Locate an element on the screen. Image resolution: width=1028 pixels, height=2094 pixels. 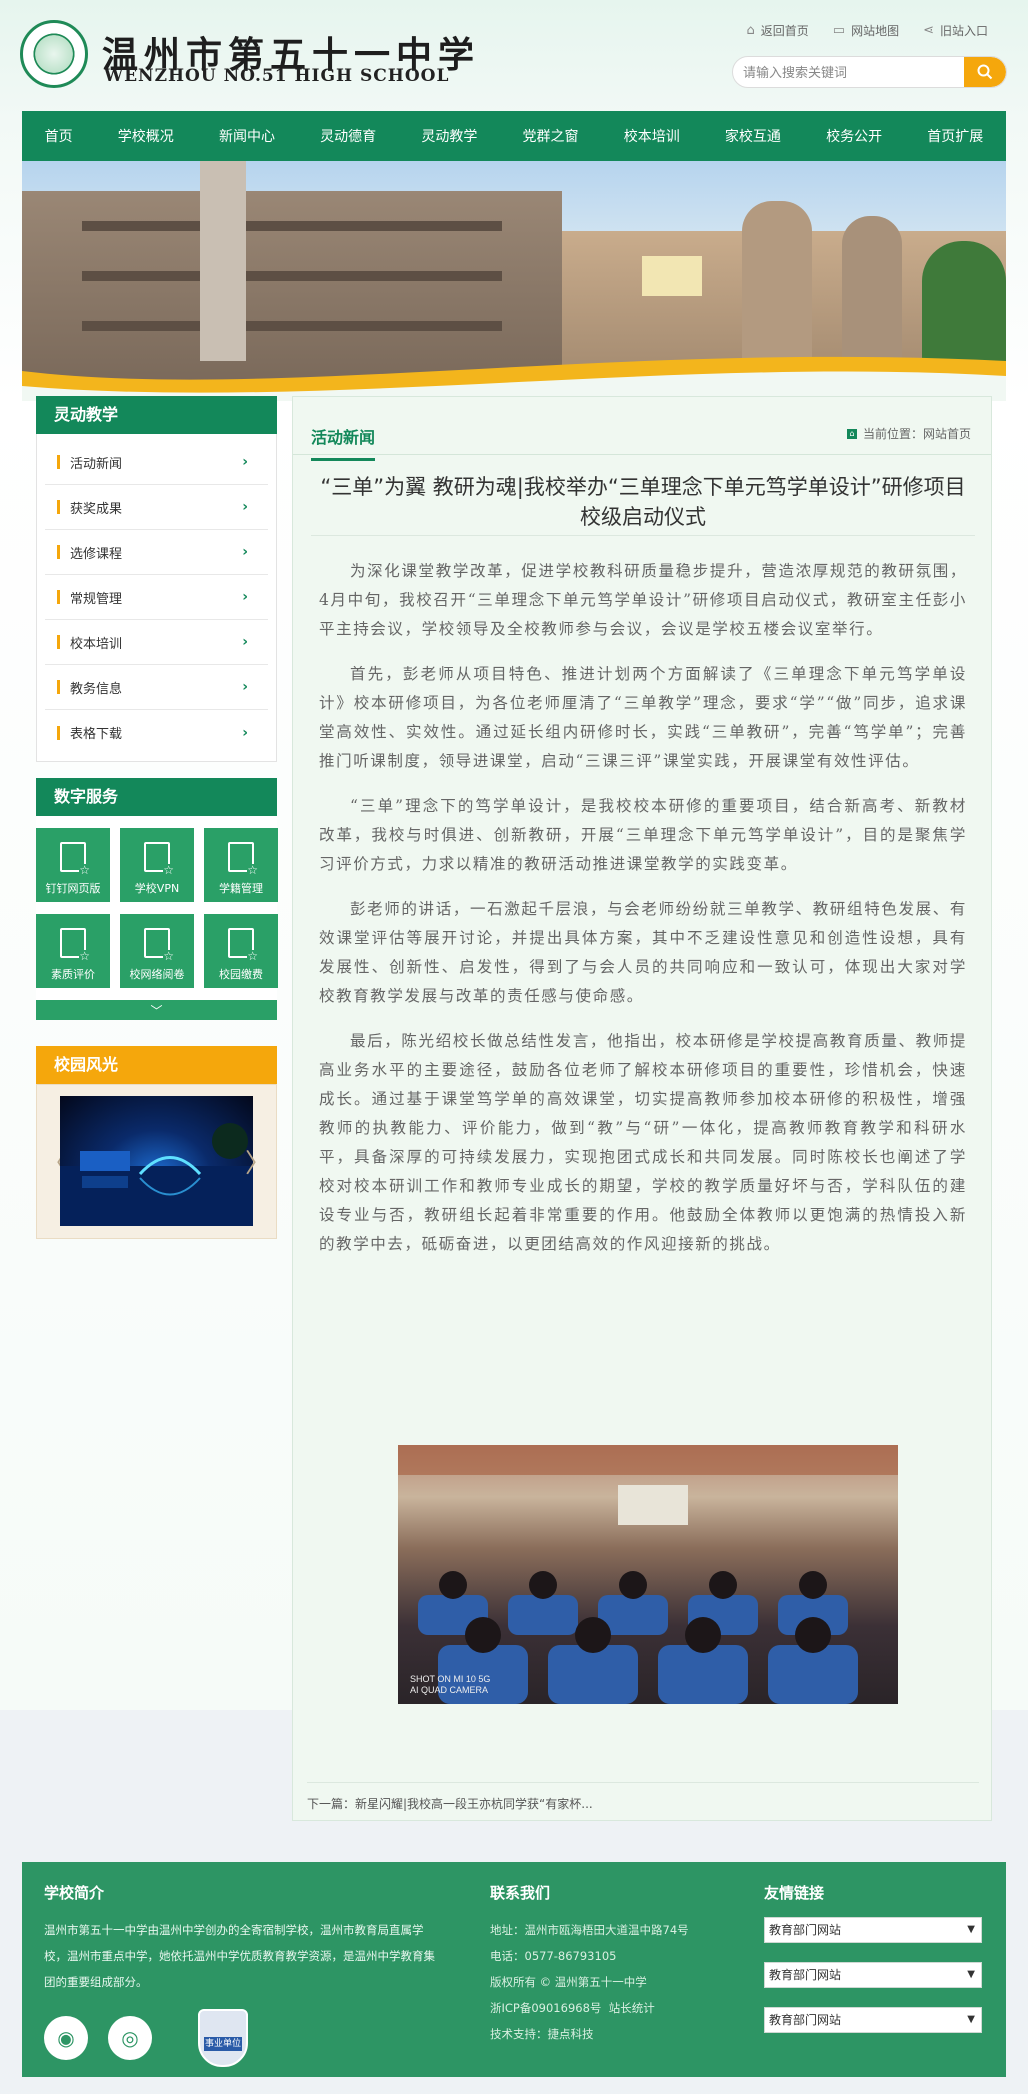
share-icon: ⋖ is located at coordinates (928, 30).